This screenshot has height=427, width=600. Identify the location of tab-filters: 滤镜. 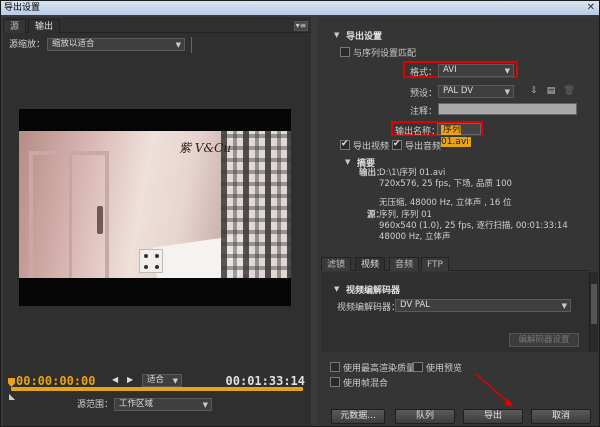
(336, 264).